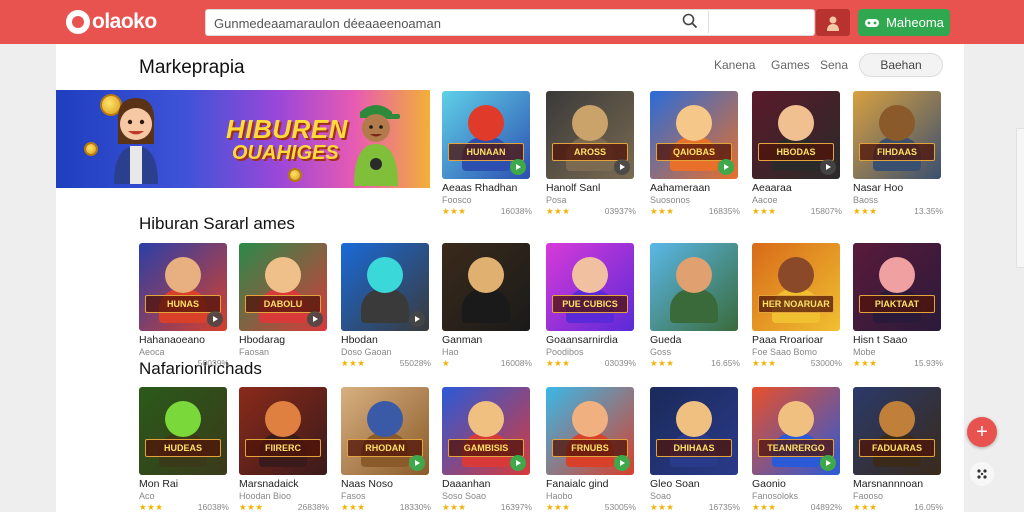  I want to click on game-card: FIIRERC Marsnadaick Hoodan Bioo ★★★ 26838%, so click(284, 449).